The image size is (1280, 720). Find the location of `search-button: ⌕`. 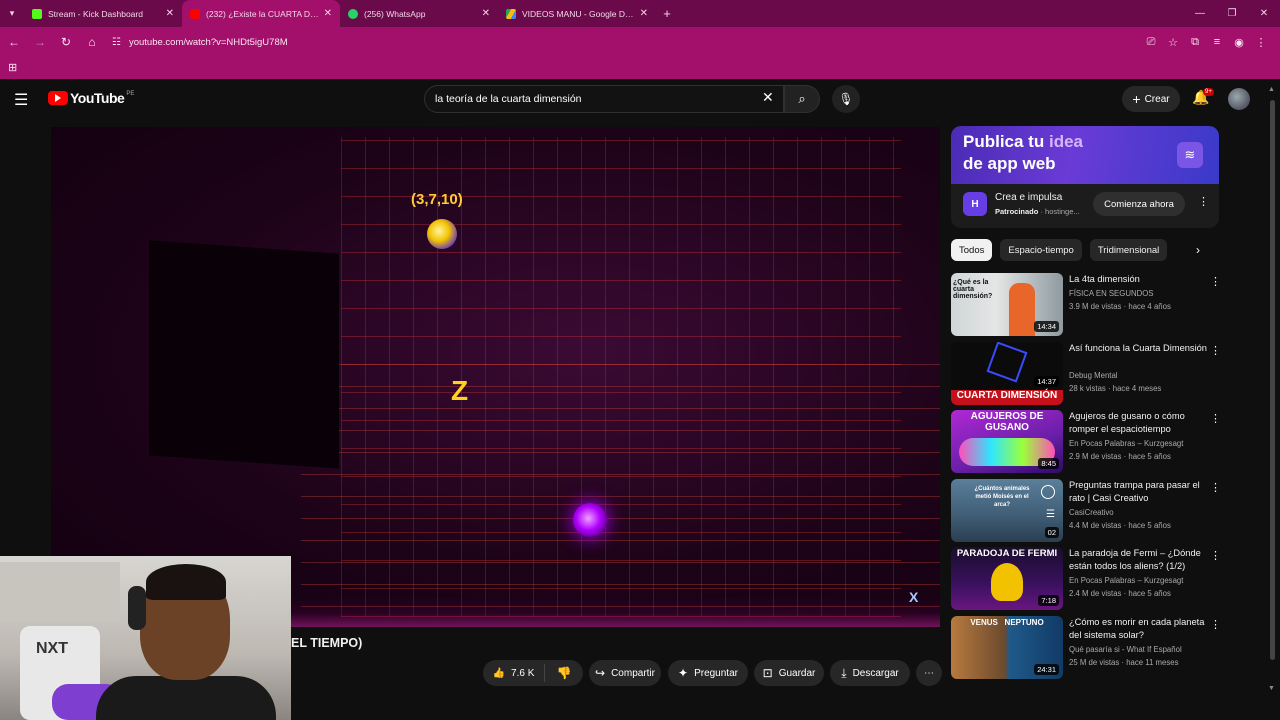

search-button: ⌕ is located at coordinates (802, 99).